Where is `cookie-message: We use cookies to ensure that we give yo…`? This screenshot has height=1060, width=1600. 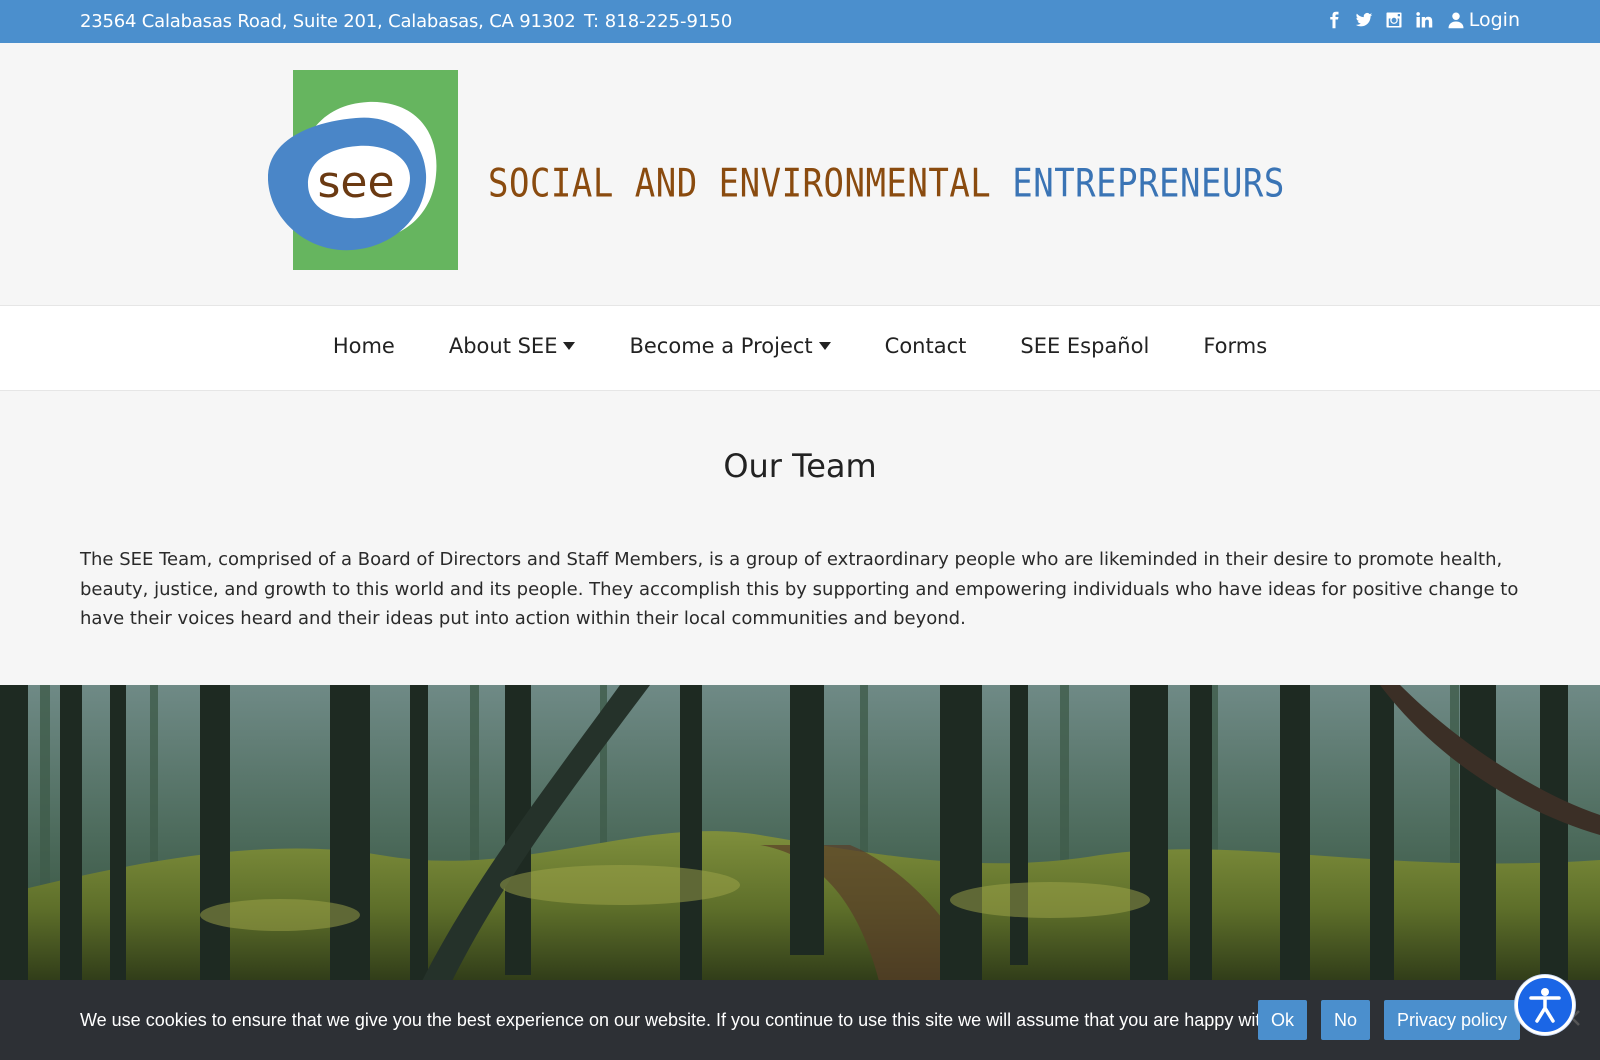
cookie-message: We use cookies to ensure that we give yo… is located at coordinates (685, 1020).